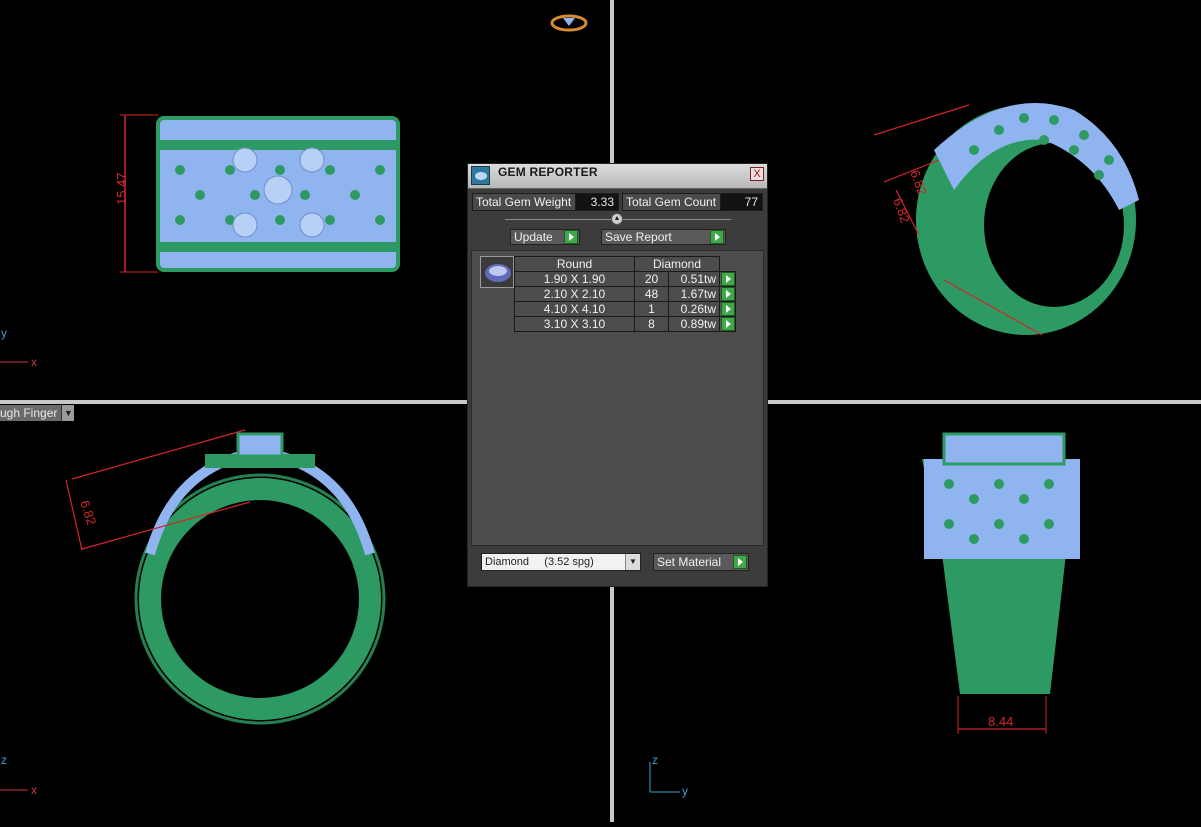  What do you see at coordinates (617, 176) in the screenshot?
I see `panel-titlebar: GEM REPORTER X` at bounding box center [617, 176].